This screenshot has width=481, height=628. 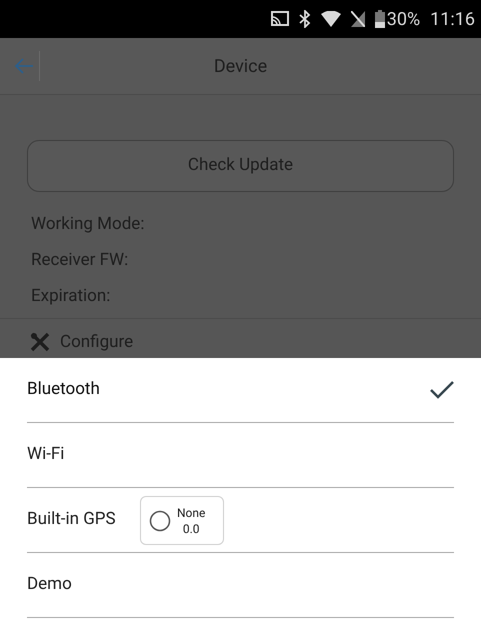 I want to click on circle-icon, so click(x=160, y=521).